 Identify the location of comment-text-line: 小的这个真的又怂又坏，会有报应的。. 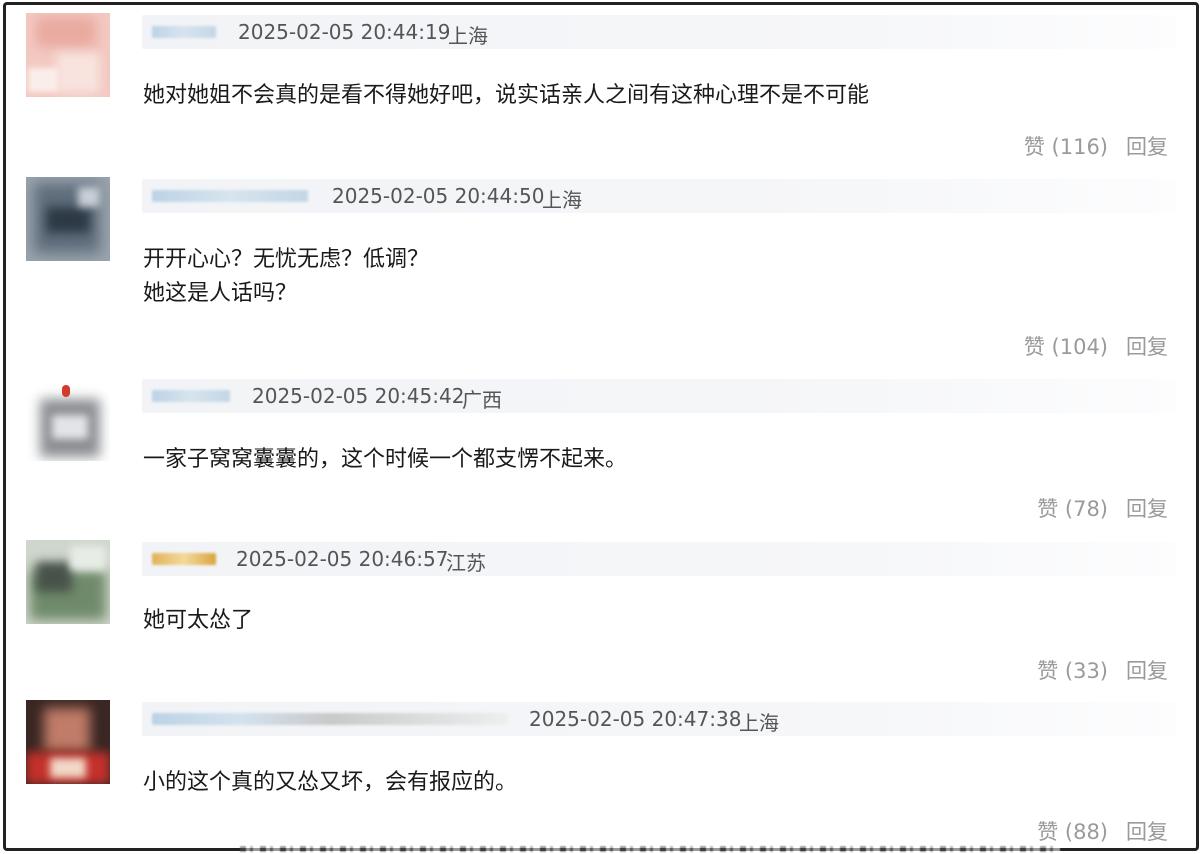
(330, 782).